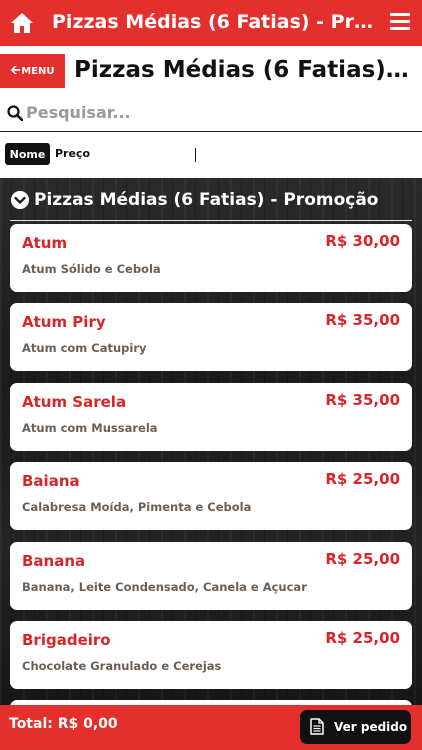 Image resolution: width=422 pixels, height=750 pixels. What do you see at coordinates (91, 269) in the screenshot?
I see `product-description: Atum Sólido e Cebola` at bounding box center [91, 269].